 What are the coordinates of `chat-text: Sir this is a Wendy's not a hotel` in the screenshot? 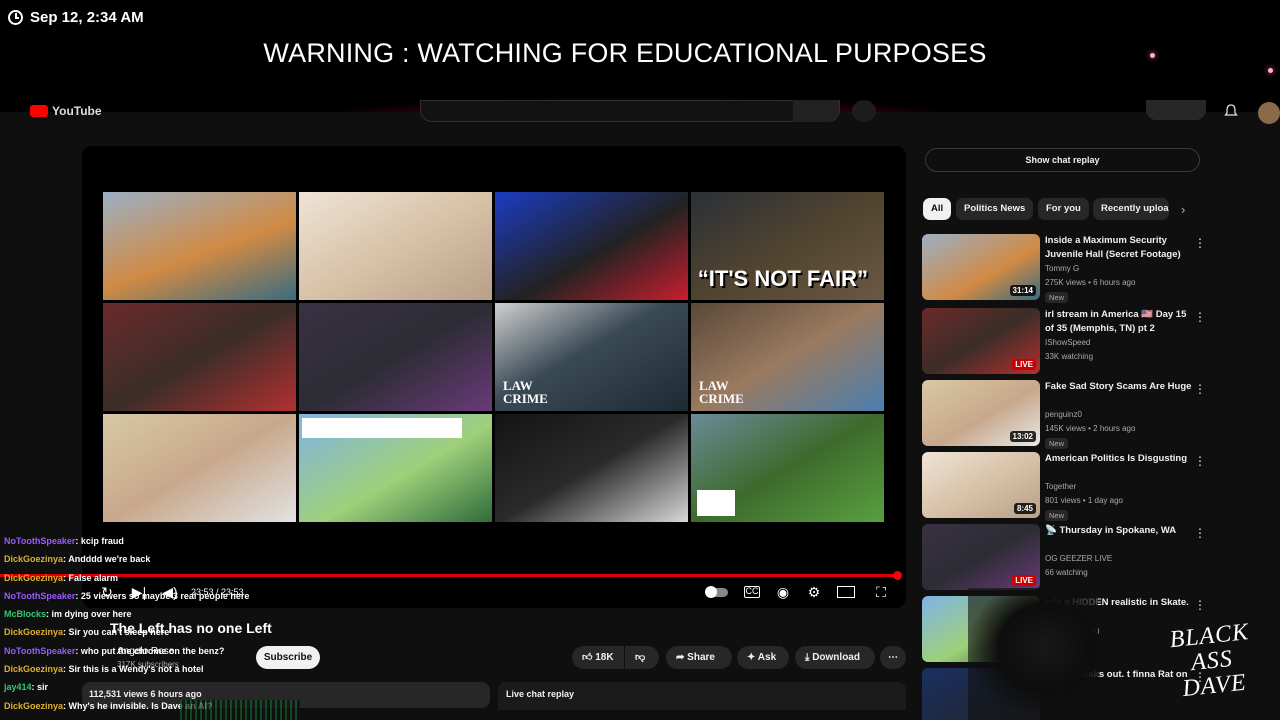 It's located at (136, 669).